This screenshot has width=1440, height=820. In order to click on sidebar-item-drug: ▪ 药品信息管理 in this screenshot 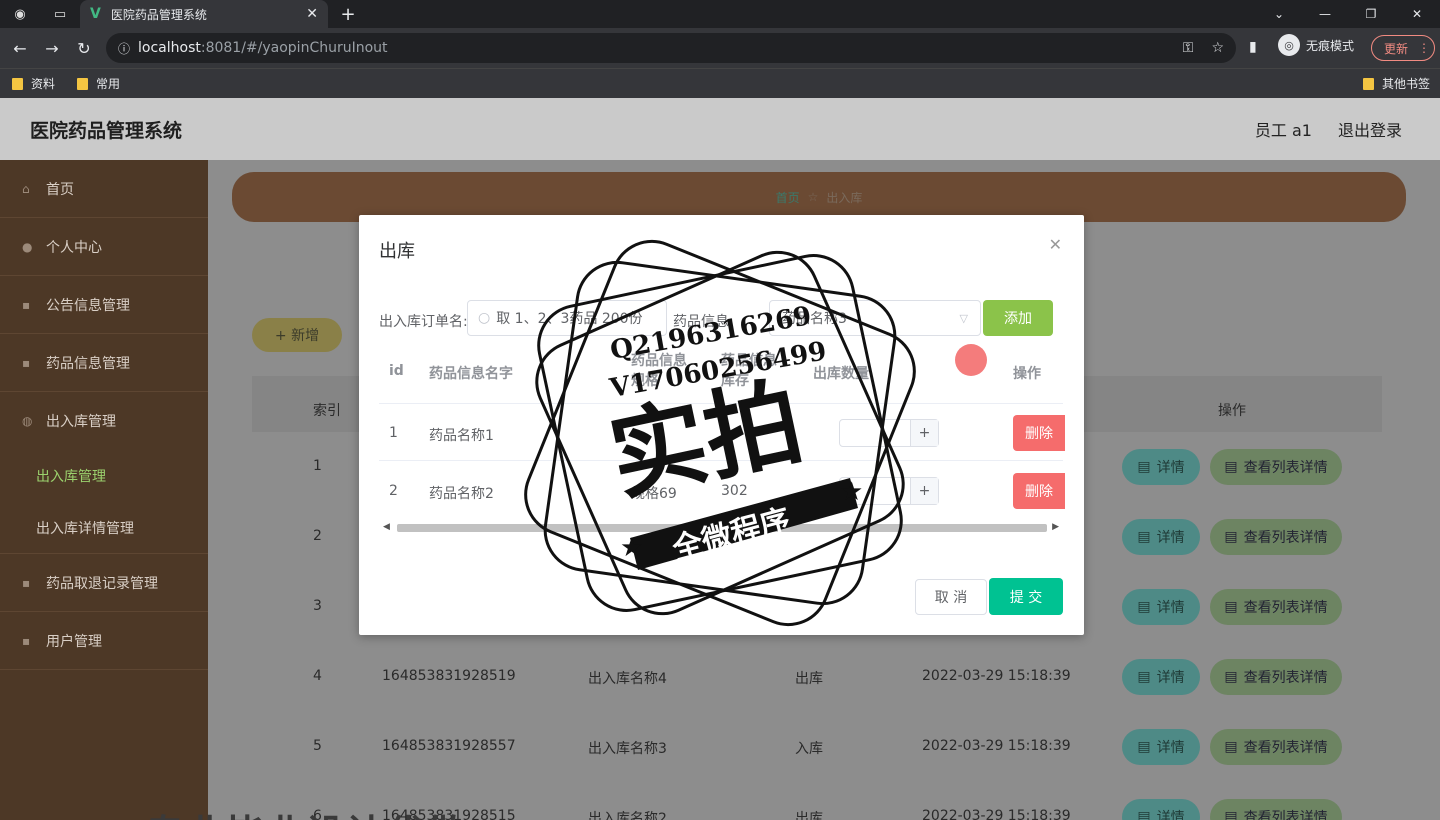, I will do `click(104, 363)`.